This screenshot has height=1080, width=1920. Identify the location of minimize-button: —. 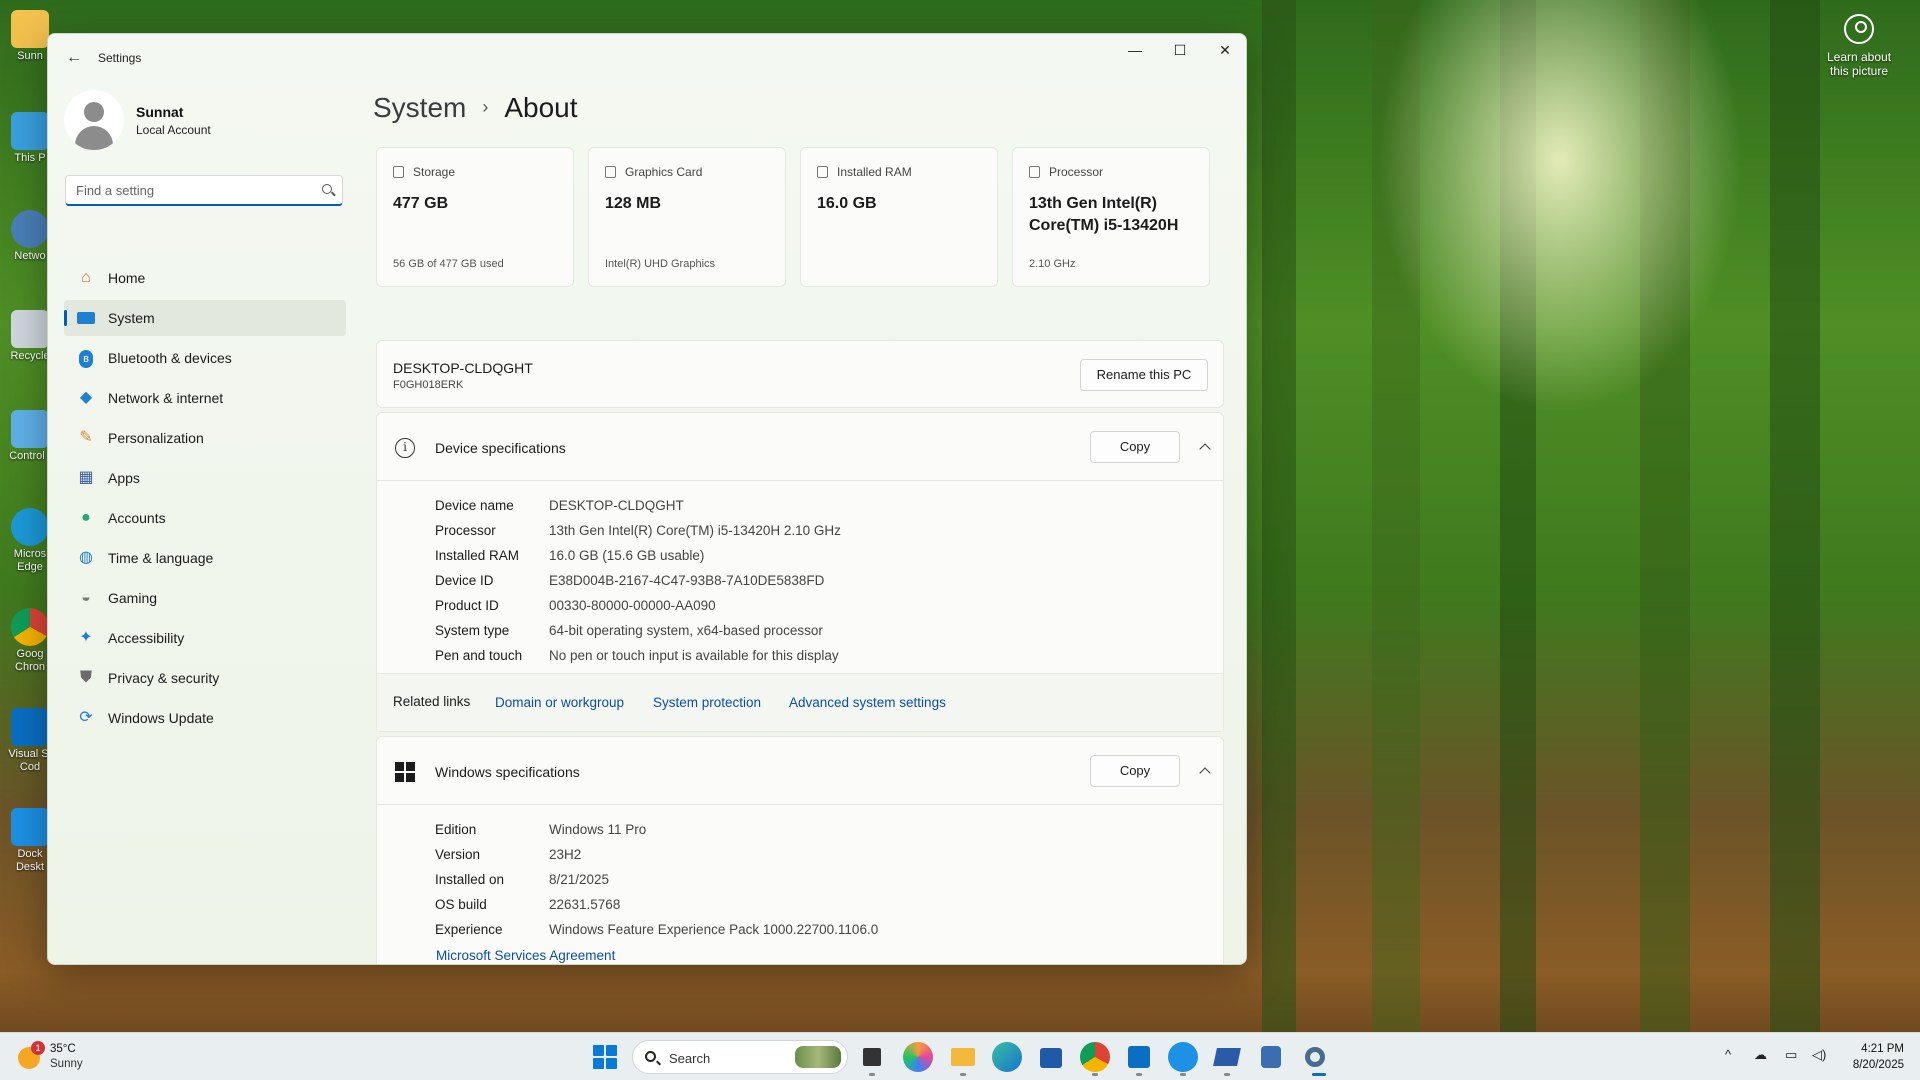
(1135, 50).